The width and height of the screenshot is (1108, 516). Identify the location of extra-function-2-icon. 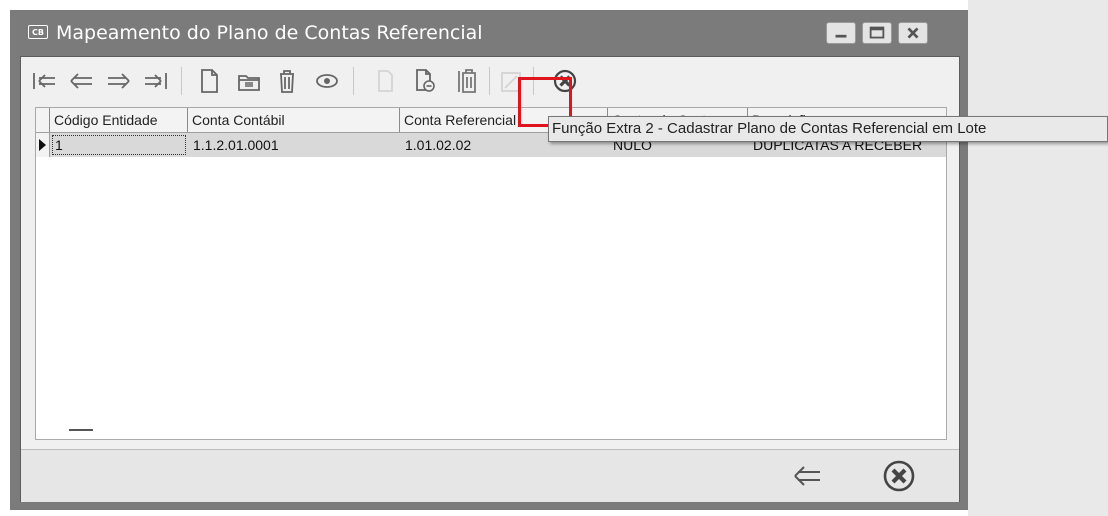
(425, 80).